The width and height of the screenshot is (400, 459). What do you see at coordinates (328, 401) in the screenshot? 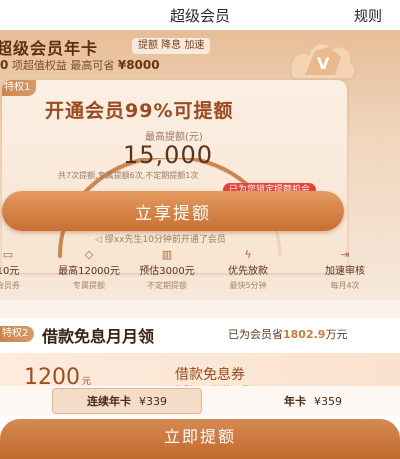
I see `plan-price: ¥359` at bounding box center [328, 401].